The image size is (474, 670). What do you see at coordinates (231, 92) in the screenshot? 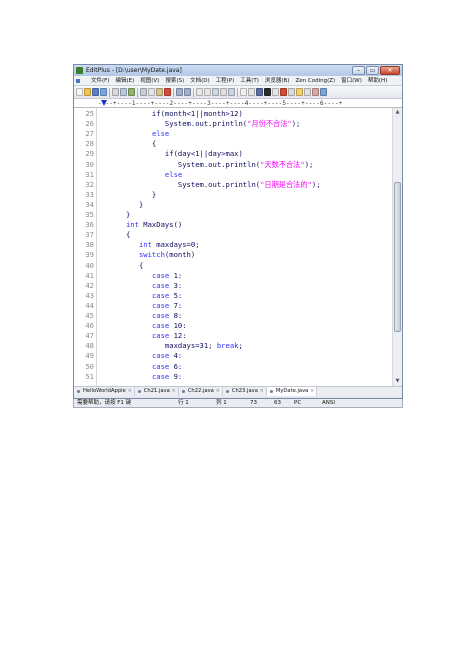
I see `line-number-icon` at bounding box center [231, 92].